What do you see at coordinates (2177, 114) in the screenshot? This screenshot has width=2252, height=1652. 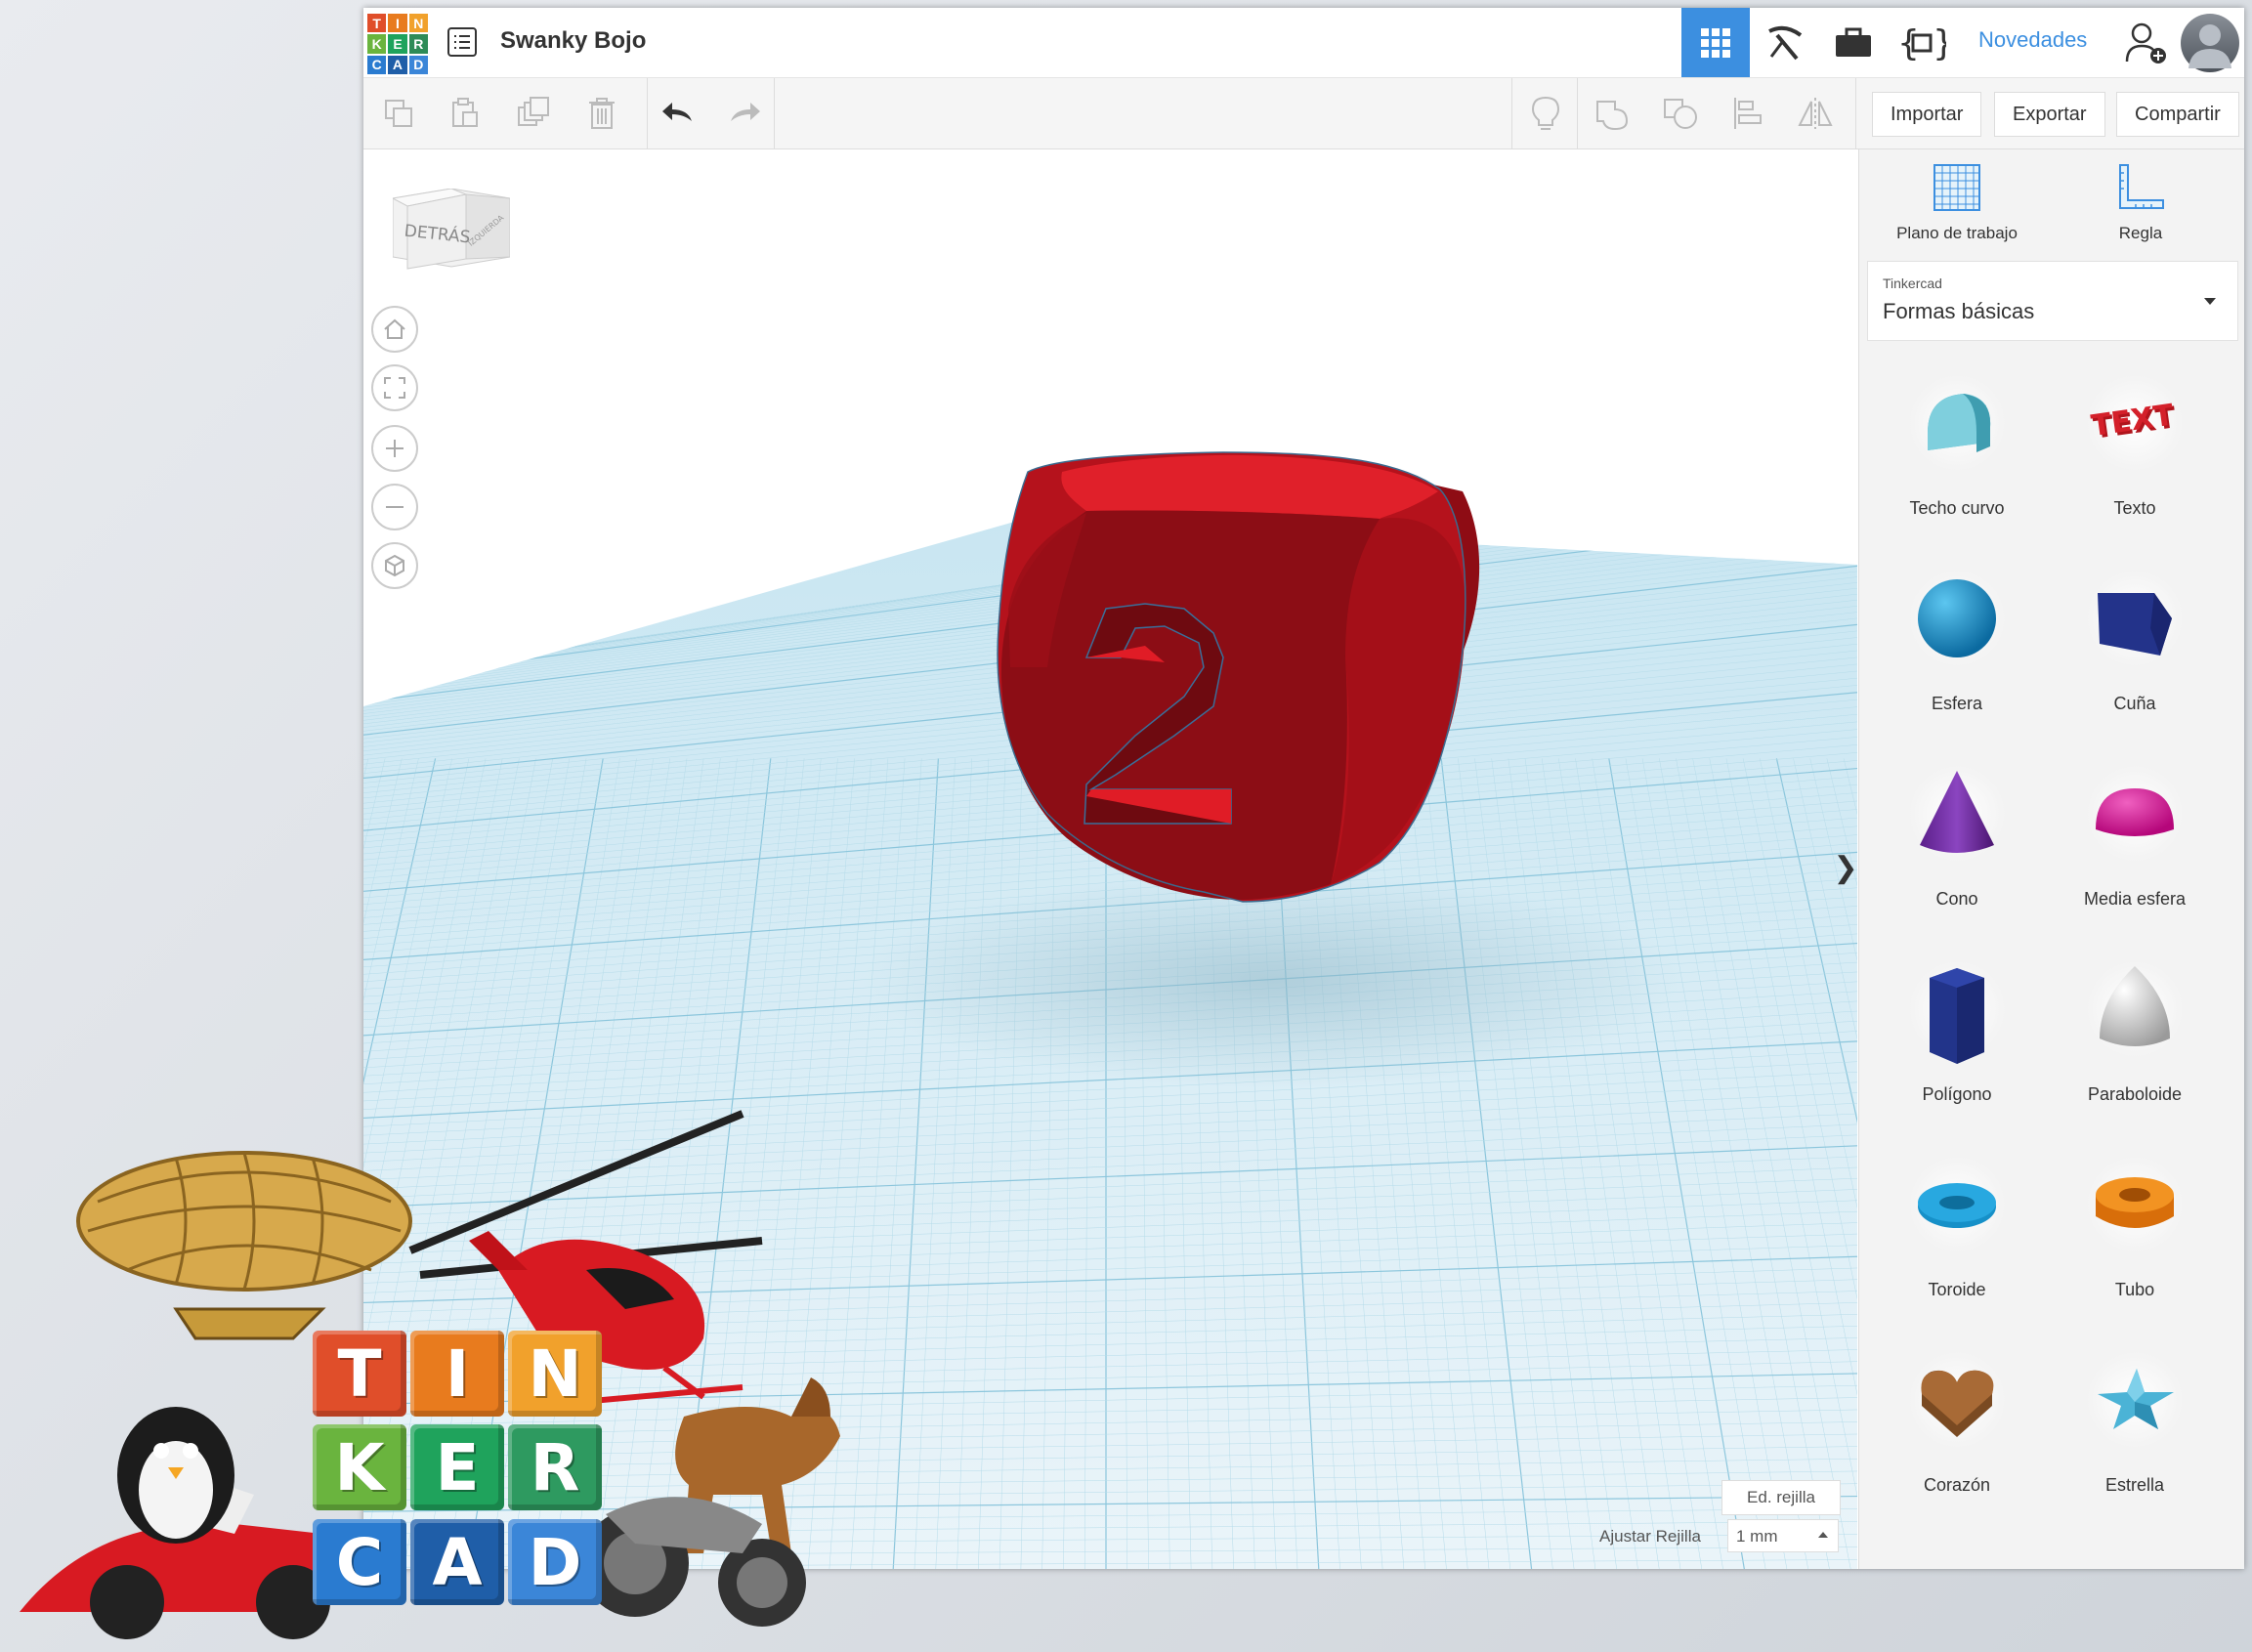 I see `share-button: Compartir` at bounding box center [2177, 114].